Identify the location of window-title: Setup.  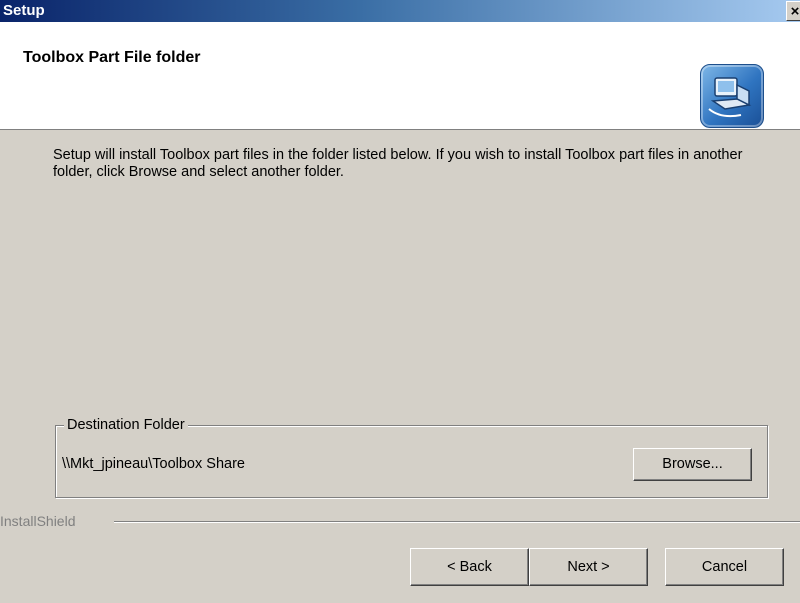
(24, 10).